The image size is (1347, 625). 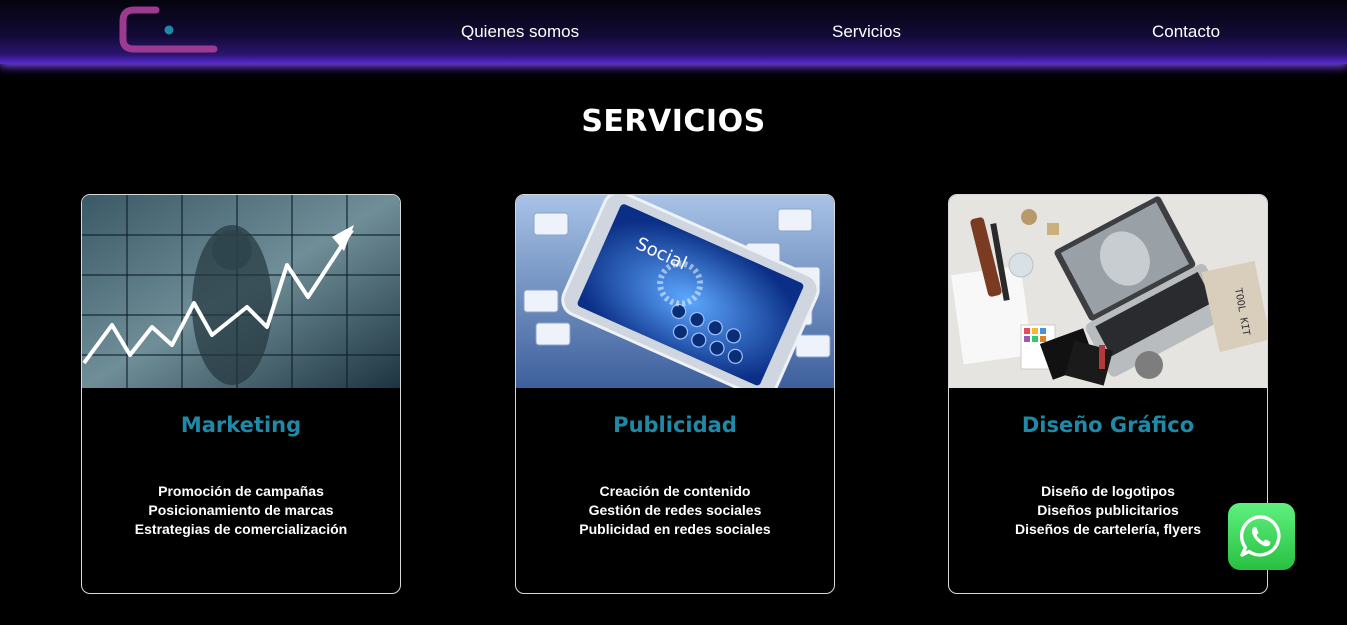 I want to click on list-item: Promoción de campañas, so click(x=241, y=491).